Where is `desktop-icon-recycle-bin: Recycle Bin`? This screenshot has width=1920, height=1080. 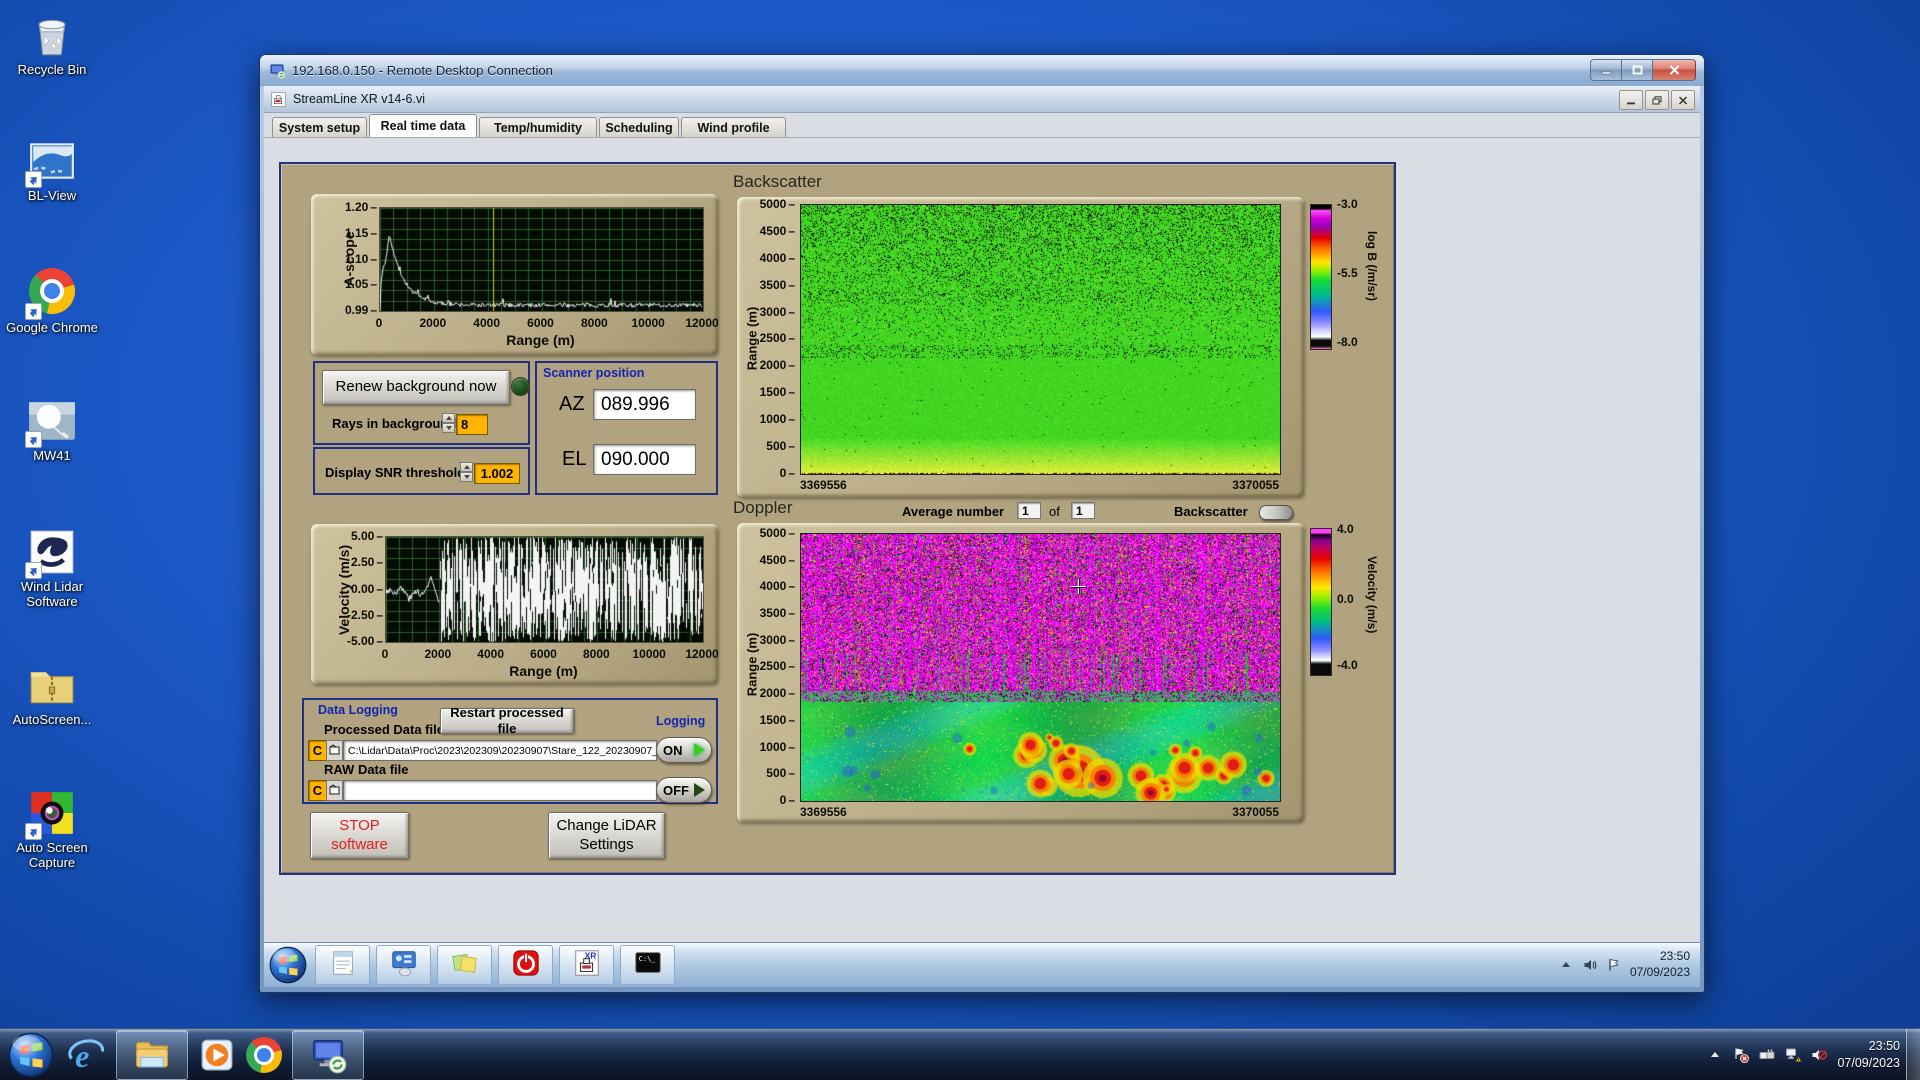
desktop-icon-recycle-bin: Recycle Bin is located at coordinates (52, 44).